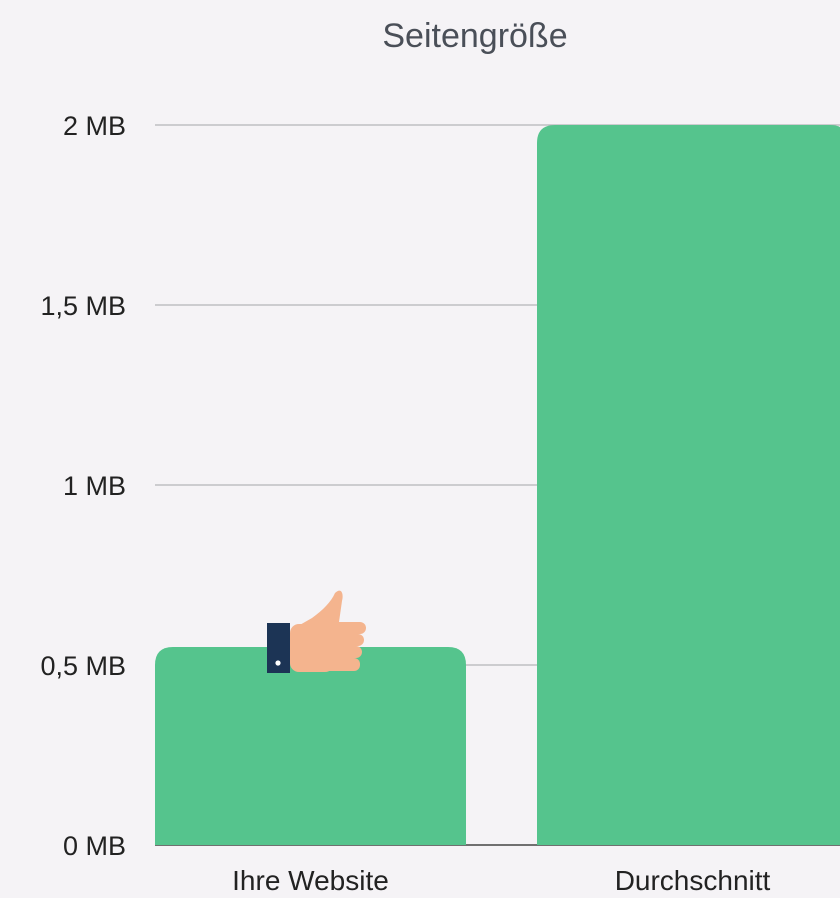 This screenshot has width=840, height=898. Describe the element at coordinates (278, 663) in the screenshot. I see `cuff-button` at that location.